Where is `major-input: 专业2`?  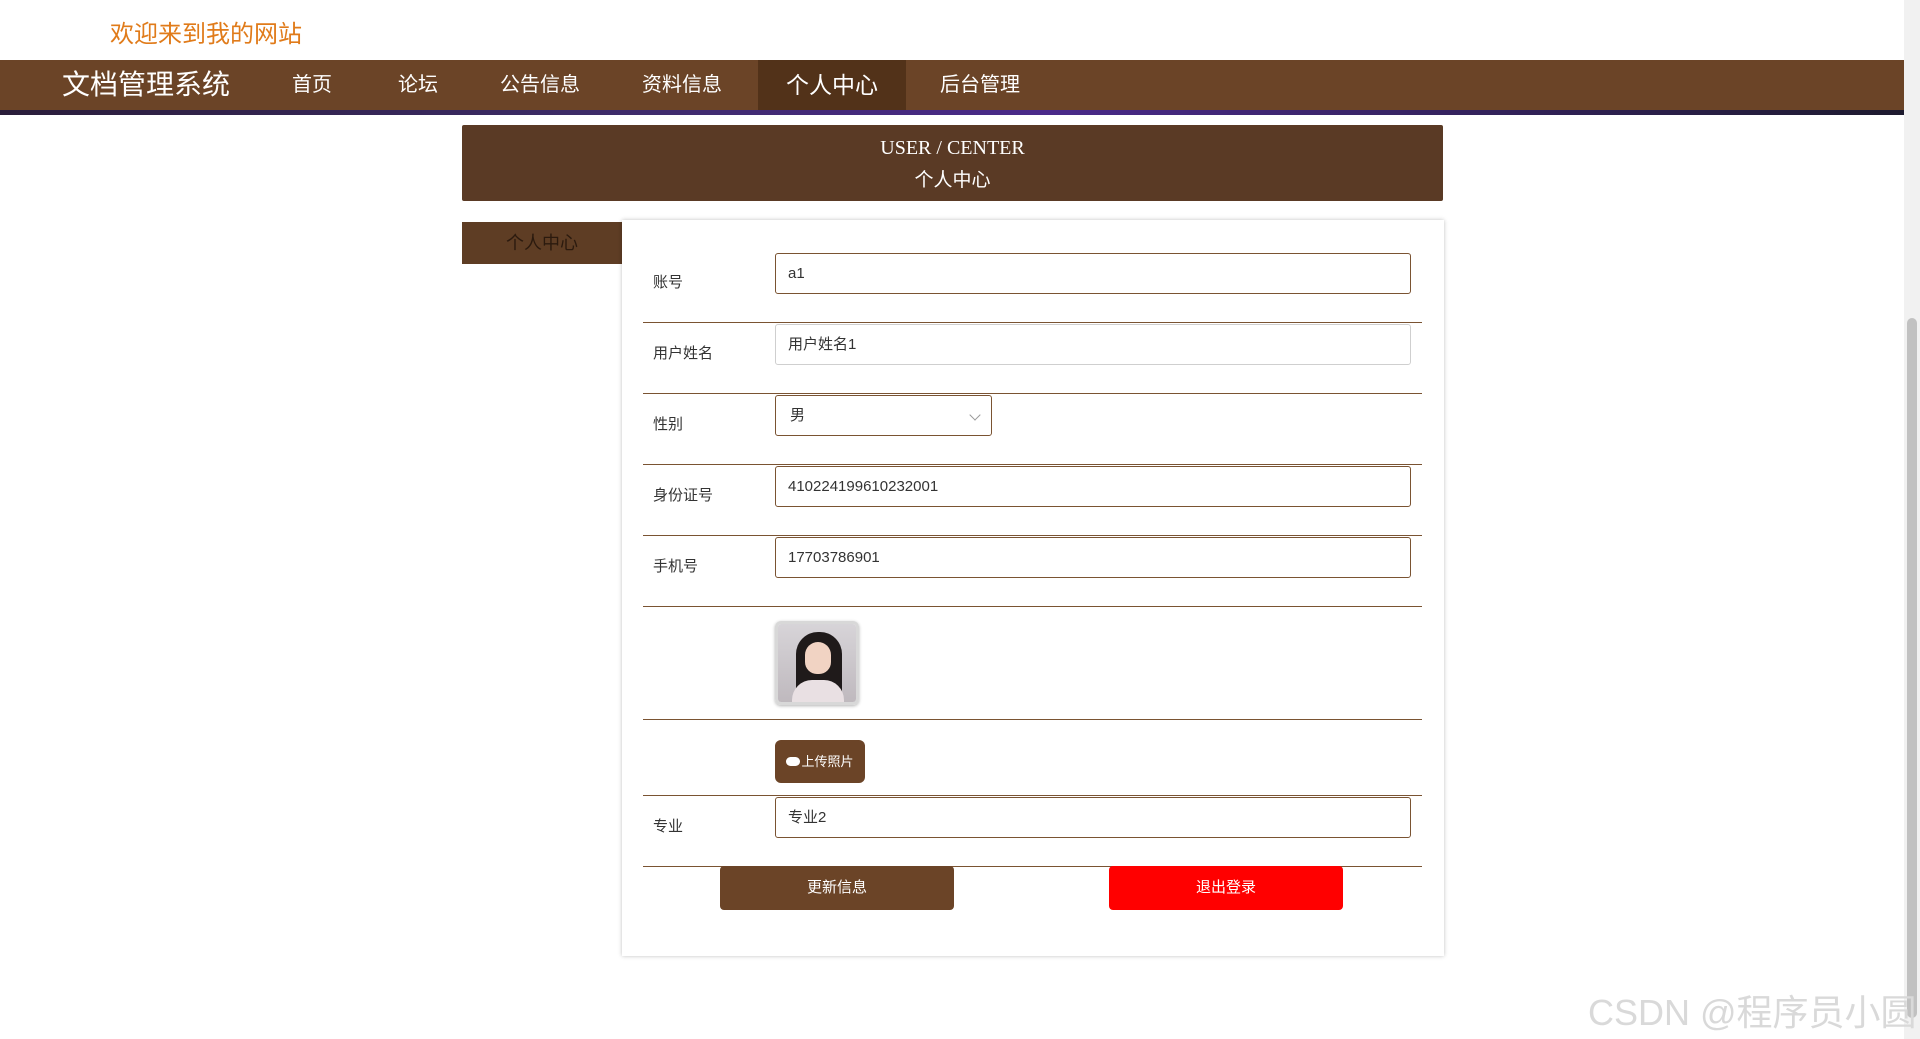 major-input: 专业2 is located at coordinates (1093, 817).